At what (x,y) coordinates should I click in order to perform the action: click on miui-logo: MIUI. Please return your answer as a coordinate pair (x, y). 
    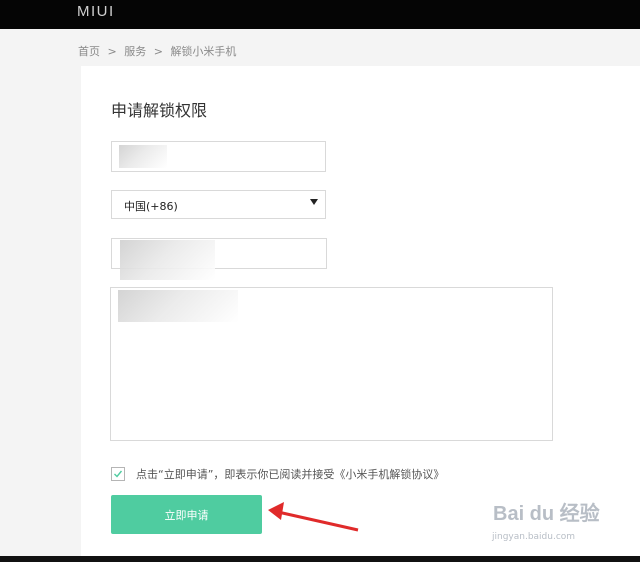
    Looking at the image, I should click on (96, 11).